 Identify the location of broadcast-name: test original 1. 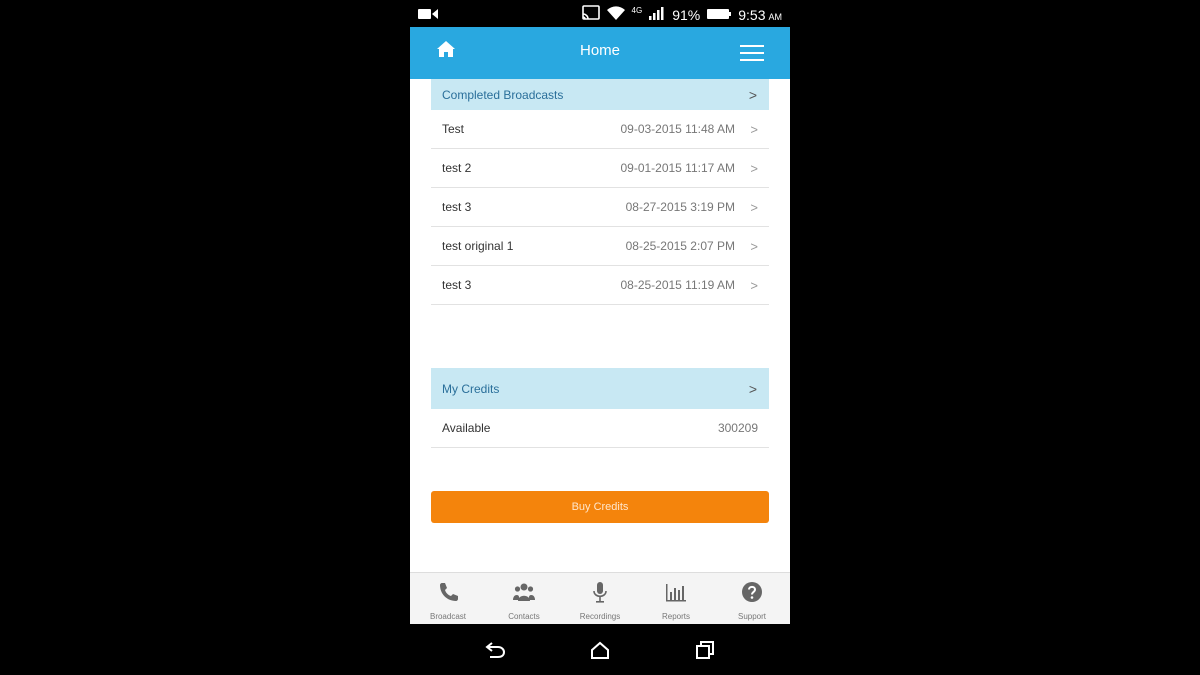
(478, 246).